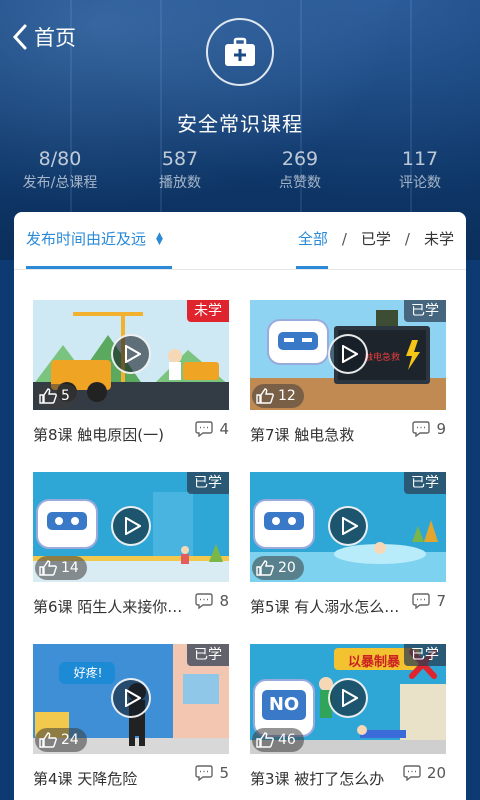 The image size is (480, 800). I want to click on course-card-8: 未学 5 第8课 触电原因(一) 4, so click(131, 382).